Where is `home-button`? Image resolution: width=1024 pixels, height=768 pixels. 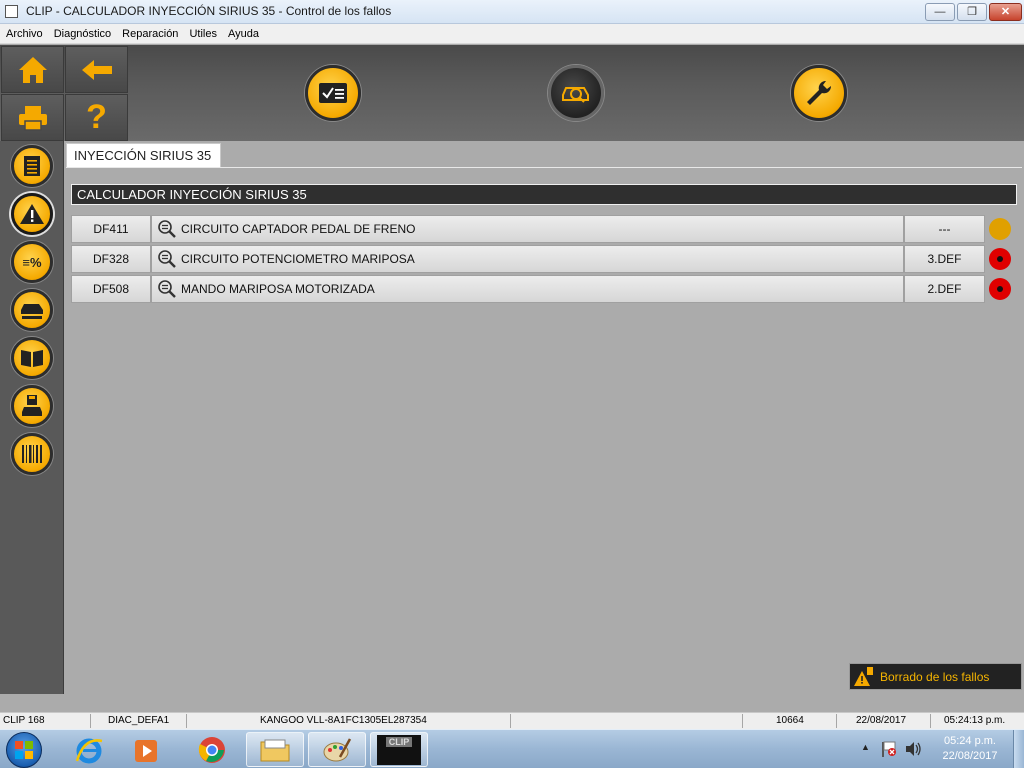 home-button is located at coordinates (32, 69).